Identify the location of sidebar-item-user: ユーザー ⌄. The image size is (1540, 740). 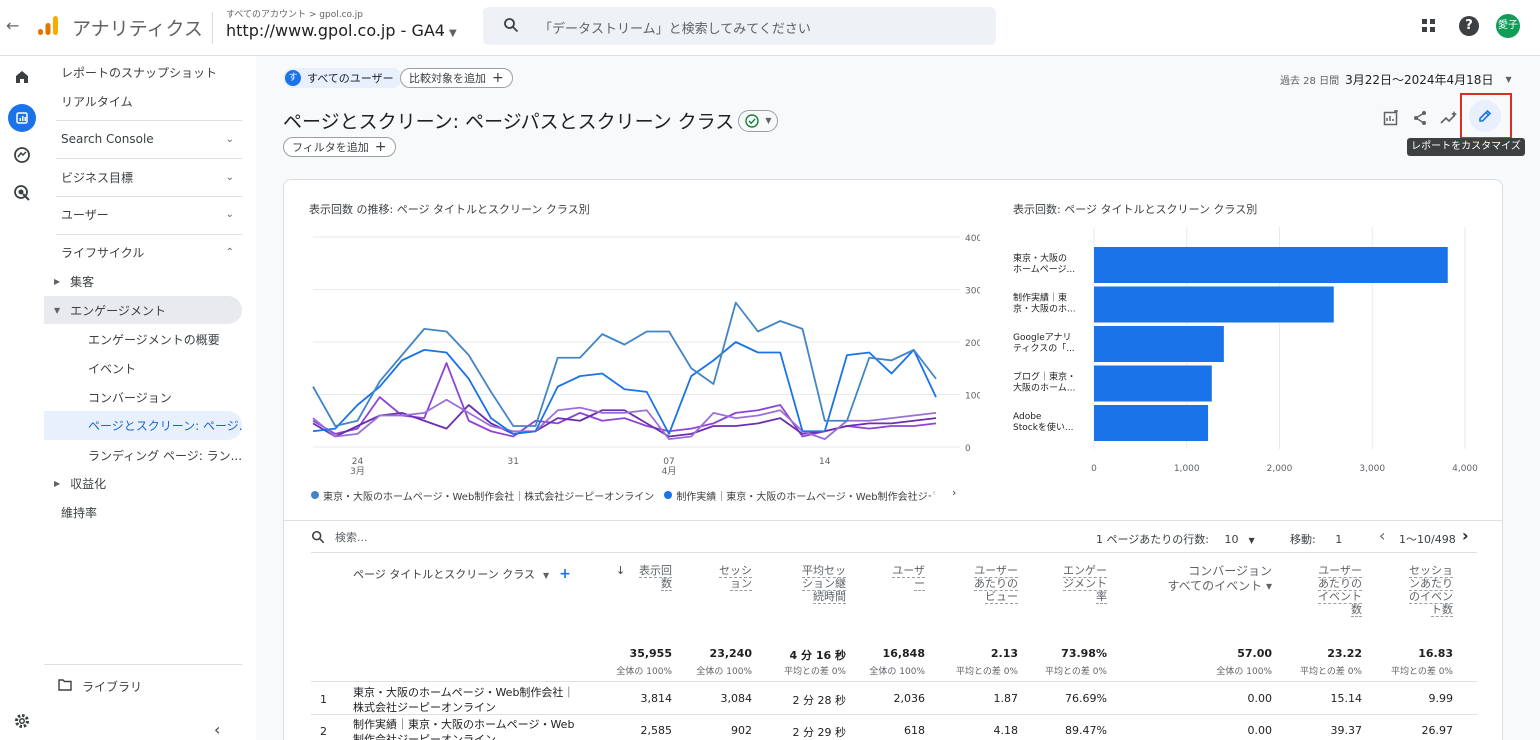
(151, 214).